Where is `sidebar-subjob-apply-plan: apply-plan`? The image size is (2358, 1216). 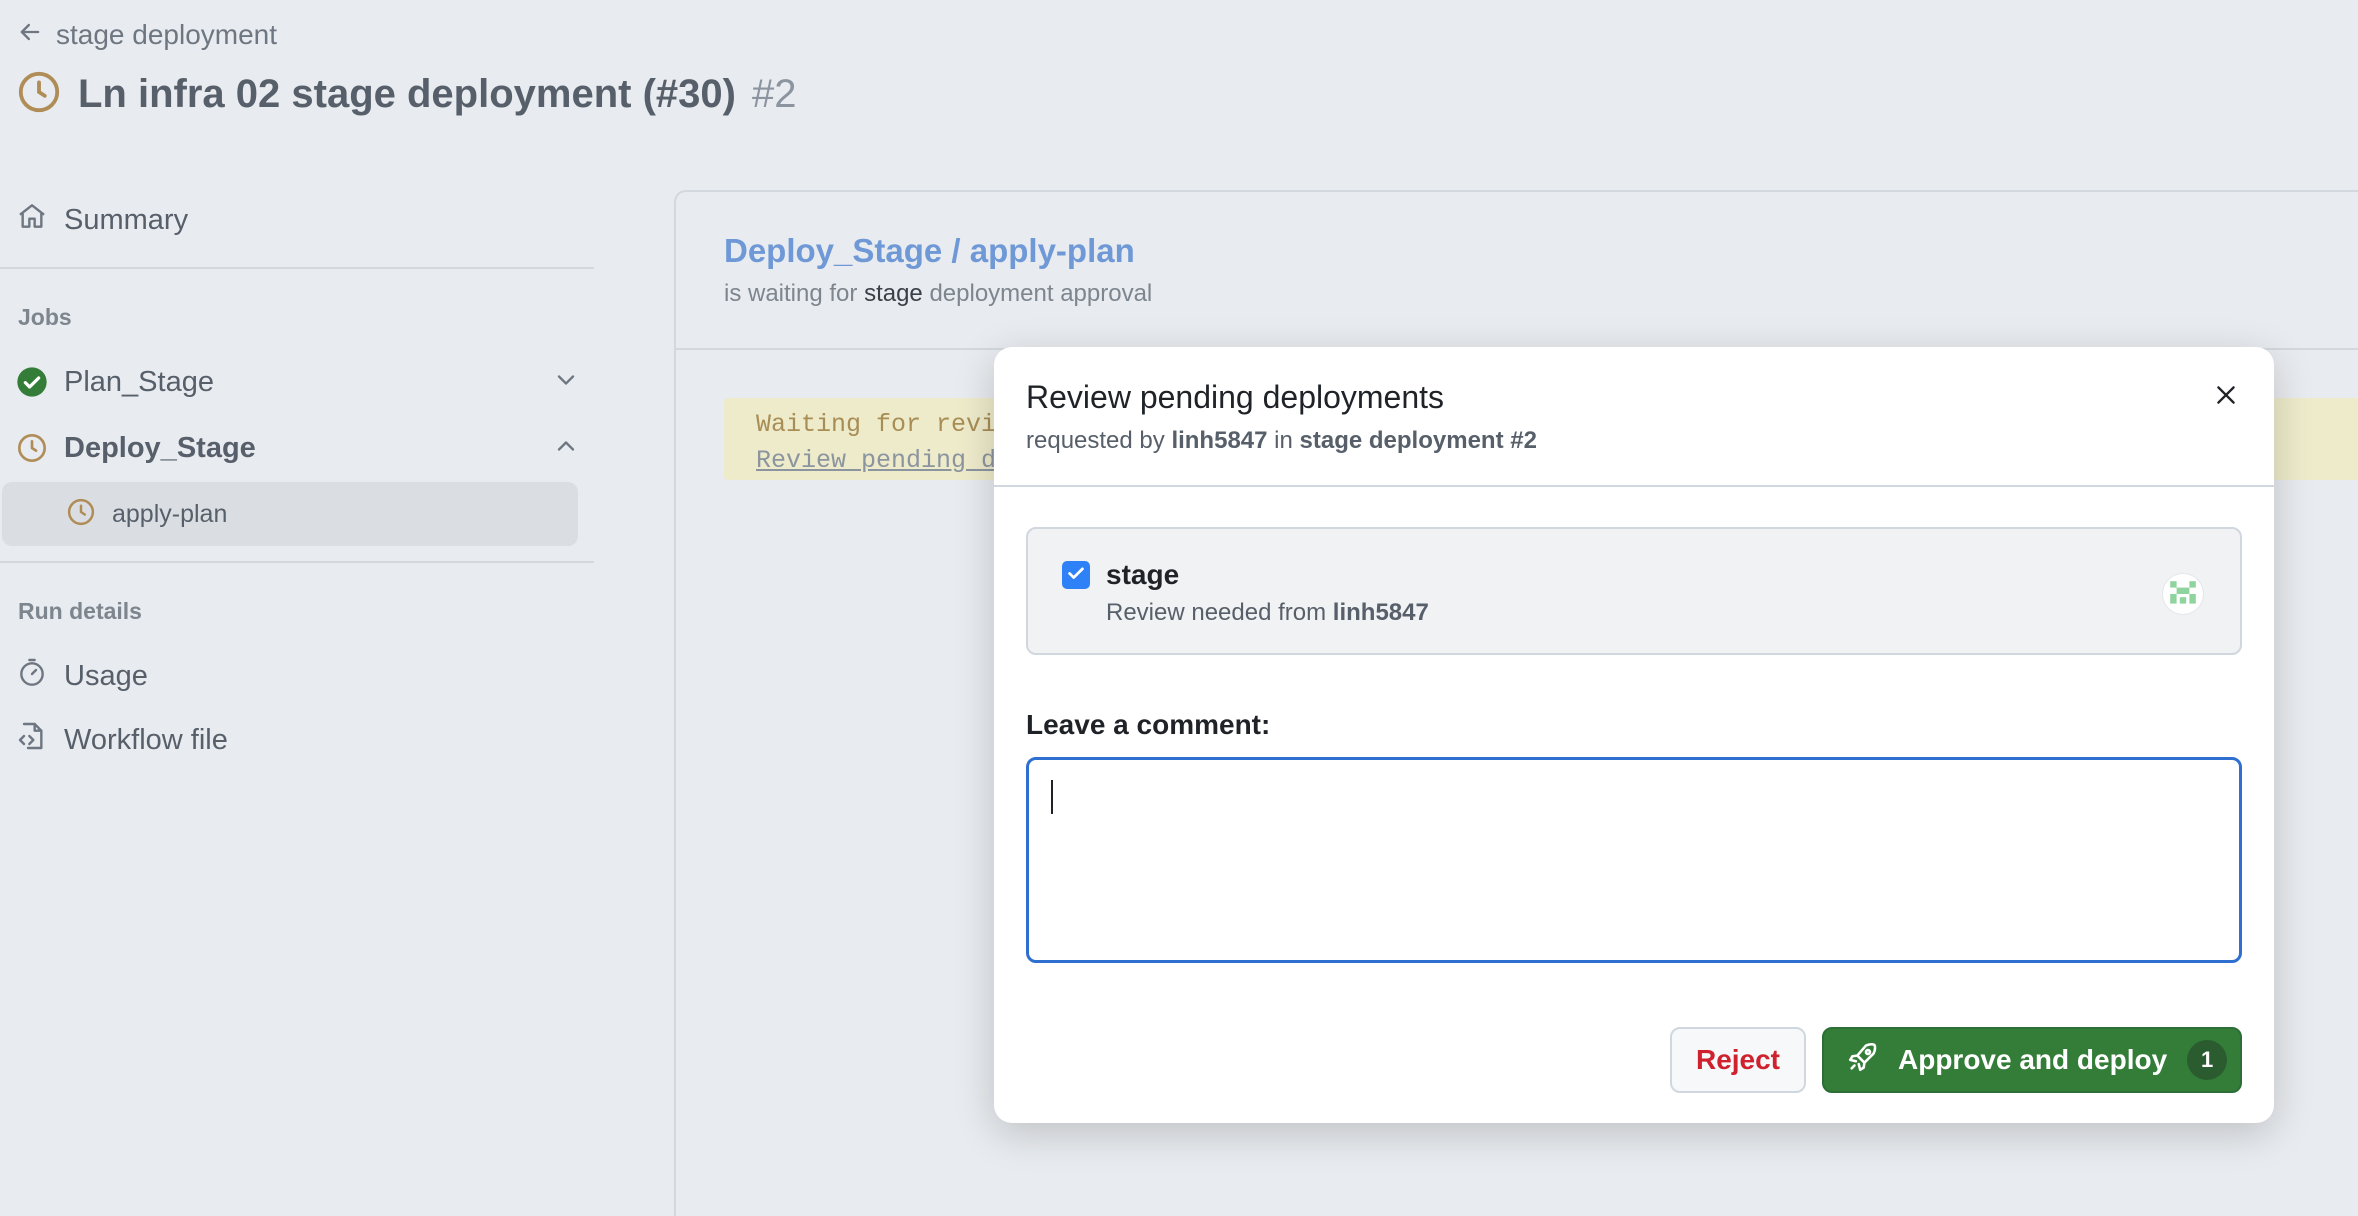
sidebar-subjob-apply-plan: apply-plan is located at coordinates (290, 514).